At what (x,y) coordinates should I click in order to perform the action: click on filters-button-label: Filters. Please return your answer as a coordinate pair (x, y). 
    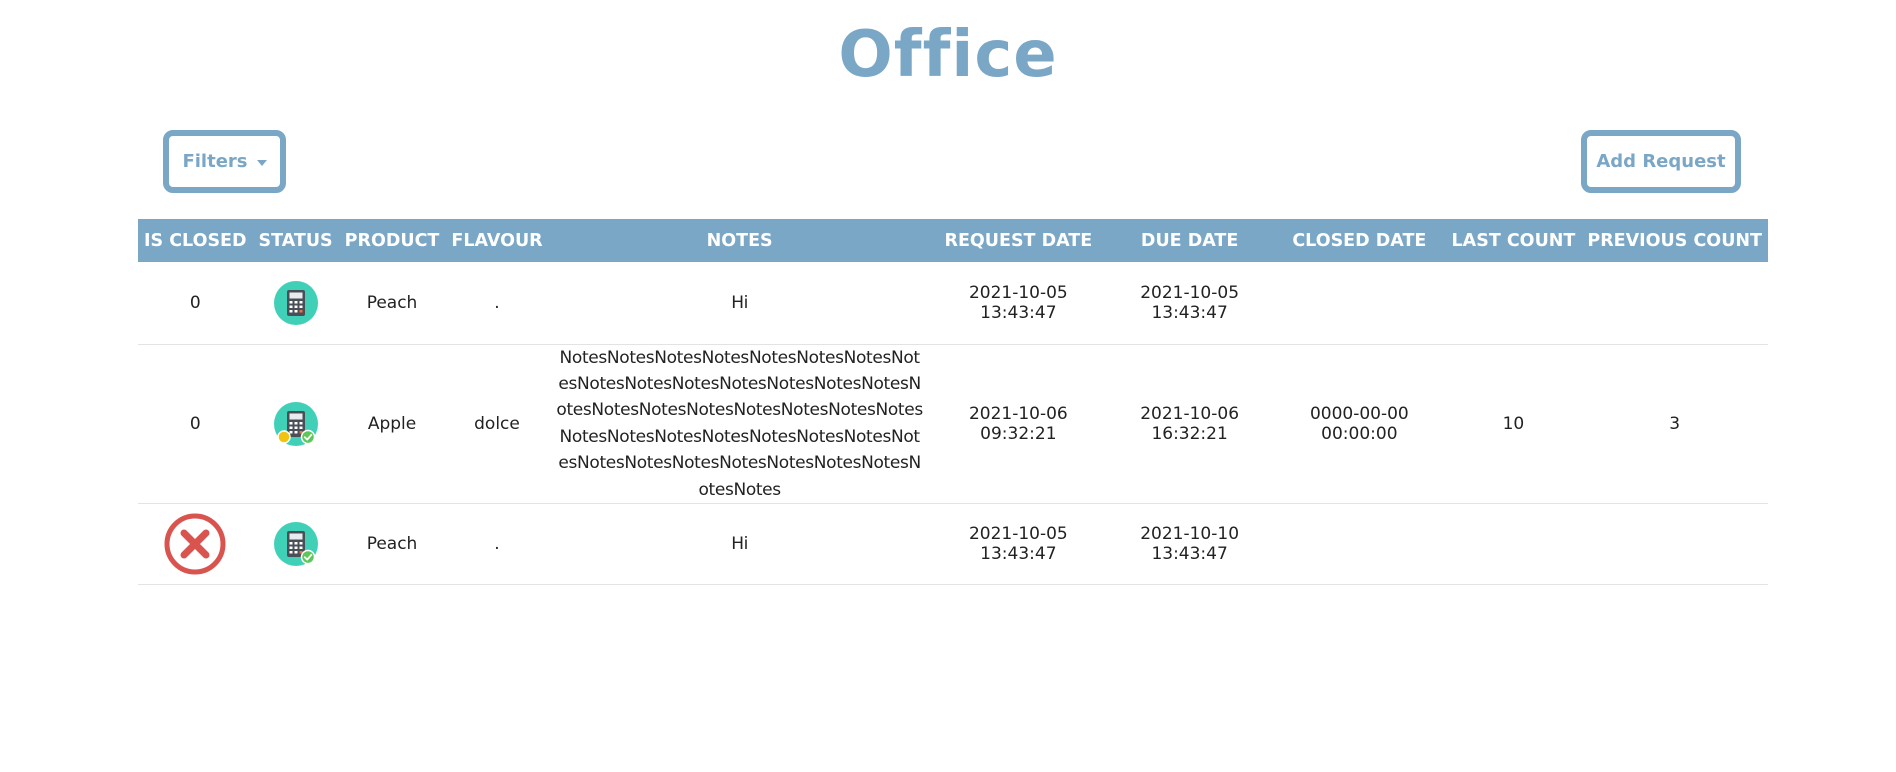
    Looking at the image, I should click on (215, 161).